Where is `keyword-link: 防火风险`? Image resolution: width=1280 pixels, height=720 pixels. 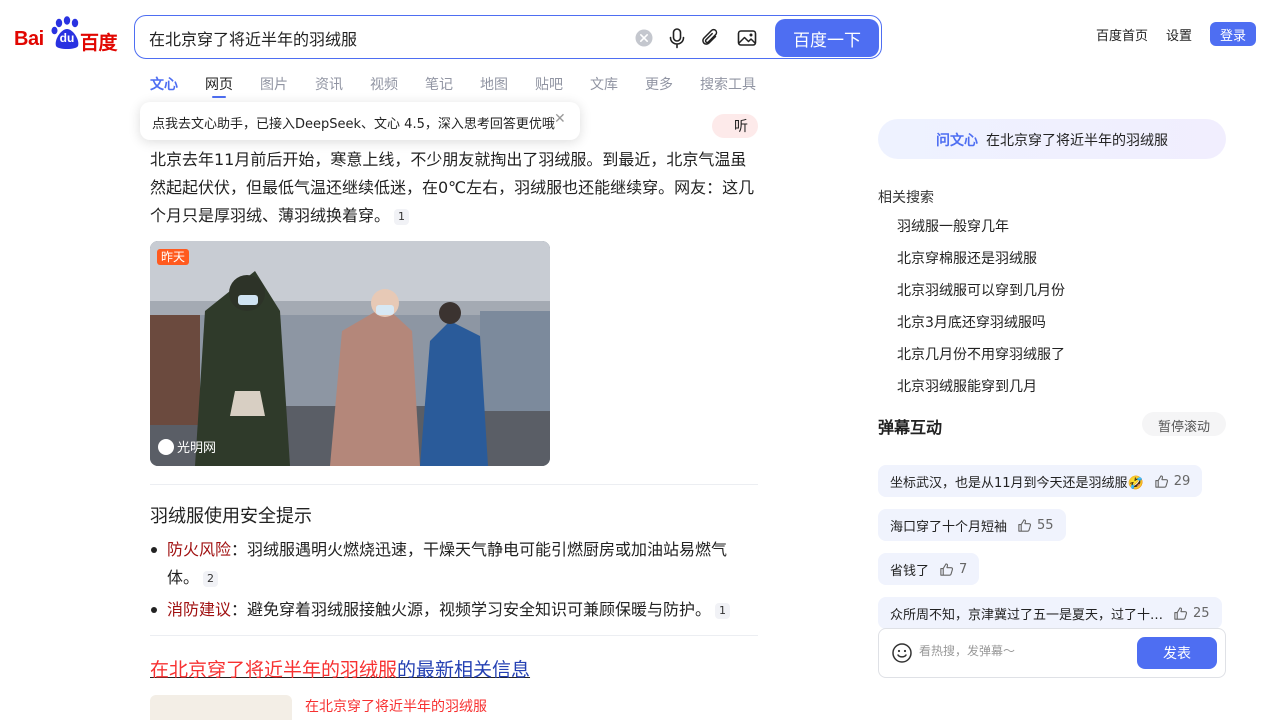 keyword-link: 防火风险 is located at coordinates (199, 549).